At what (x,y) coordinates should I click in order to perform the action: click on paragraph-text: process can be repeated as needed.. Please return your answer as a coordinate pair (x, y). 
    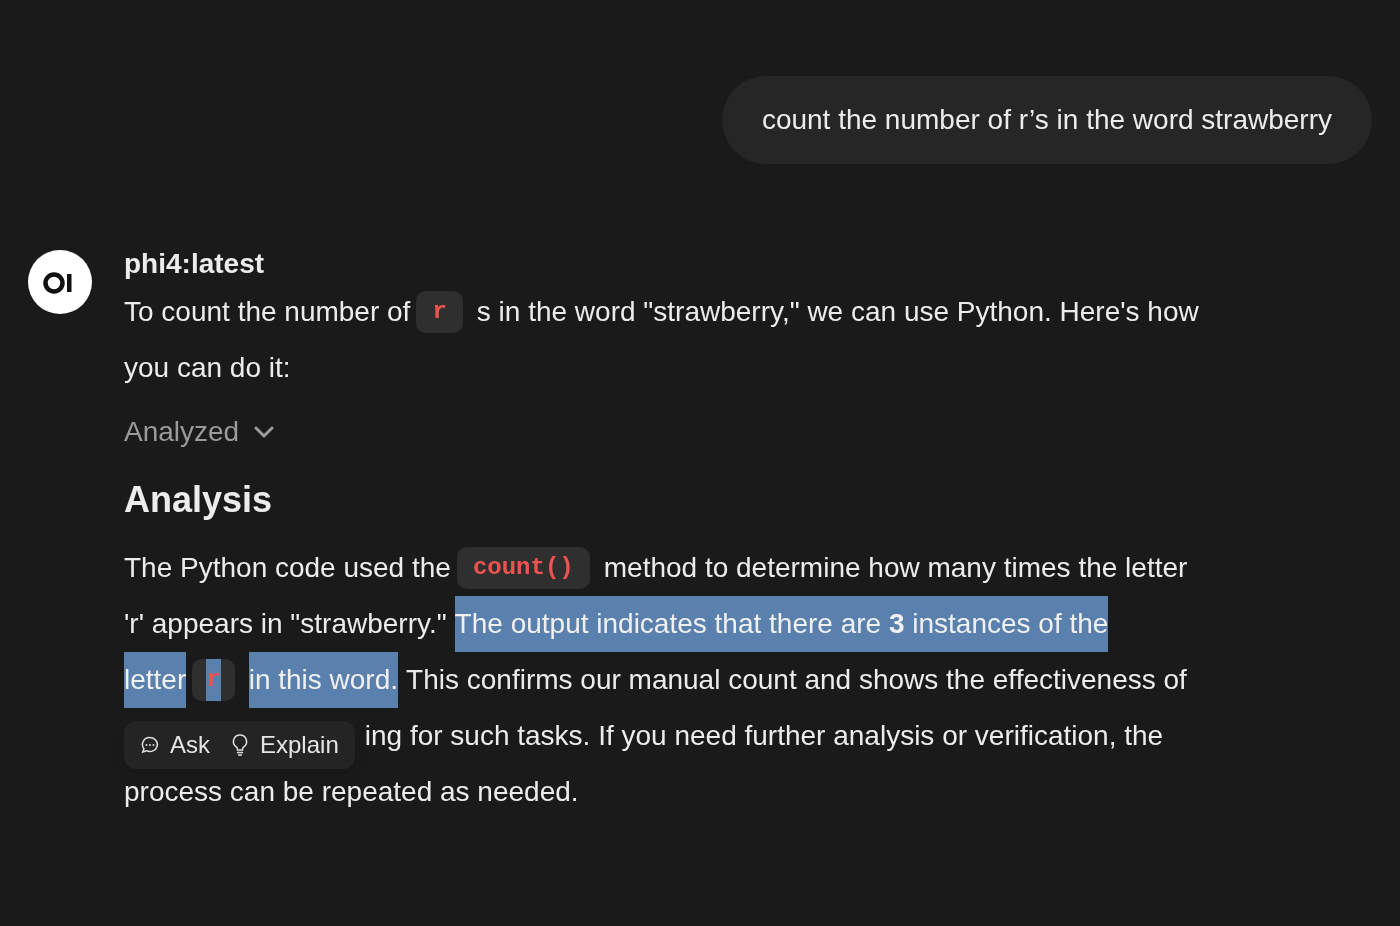
    Looking at the image, I should click on (351, 792).